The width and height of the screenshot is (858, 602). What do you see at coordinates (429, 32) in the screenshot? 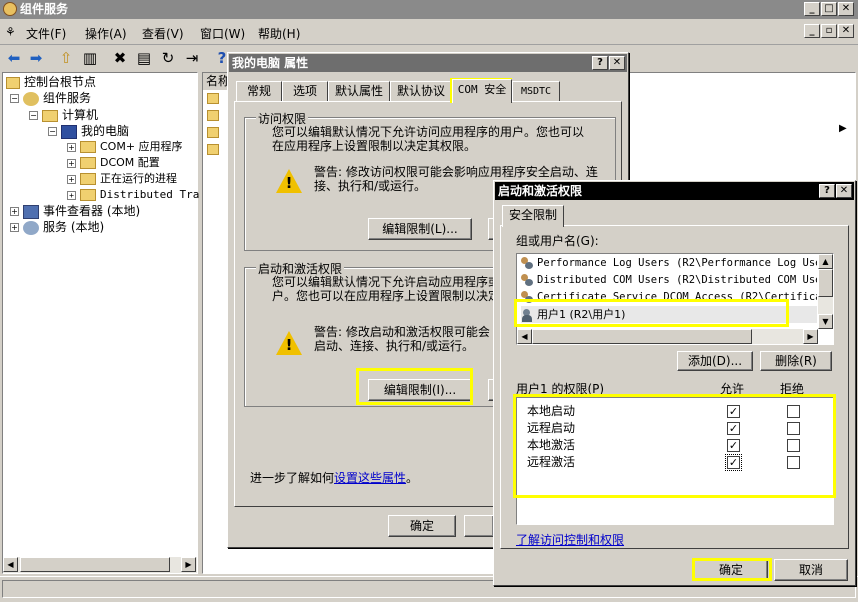
I see `menu-bar: ⚘ 文件(F) 操作(A) 查看(V) 窗口(W) 帮助(H) _ ▫ ✕` at bounding box center [429, 32].